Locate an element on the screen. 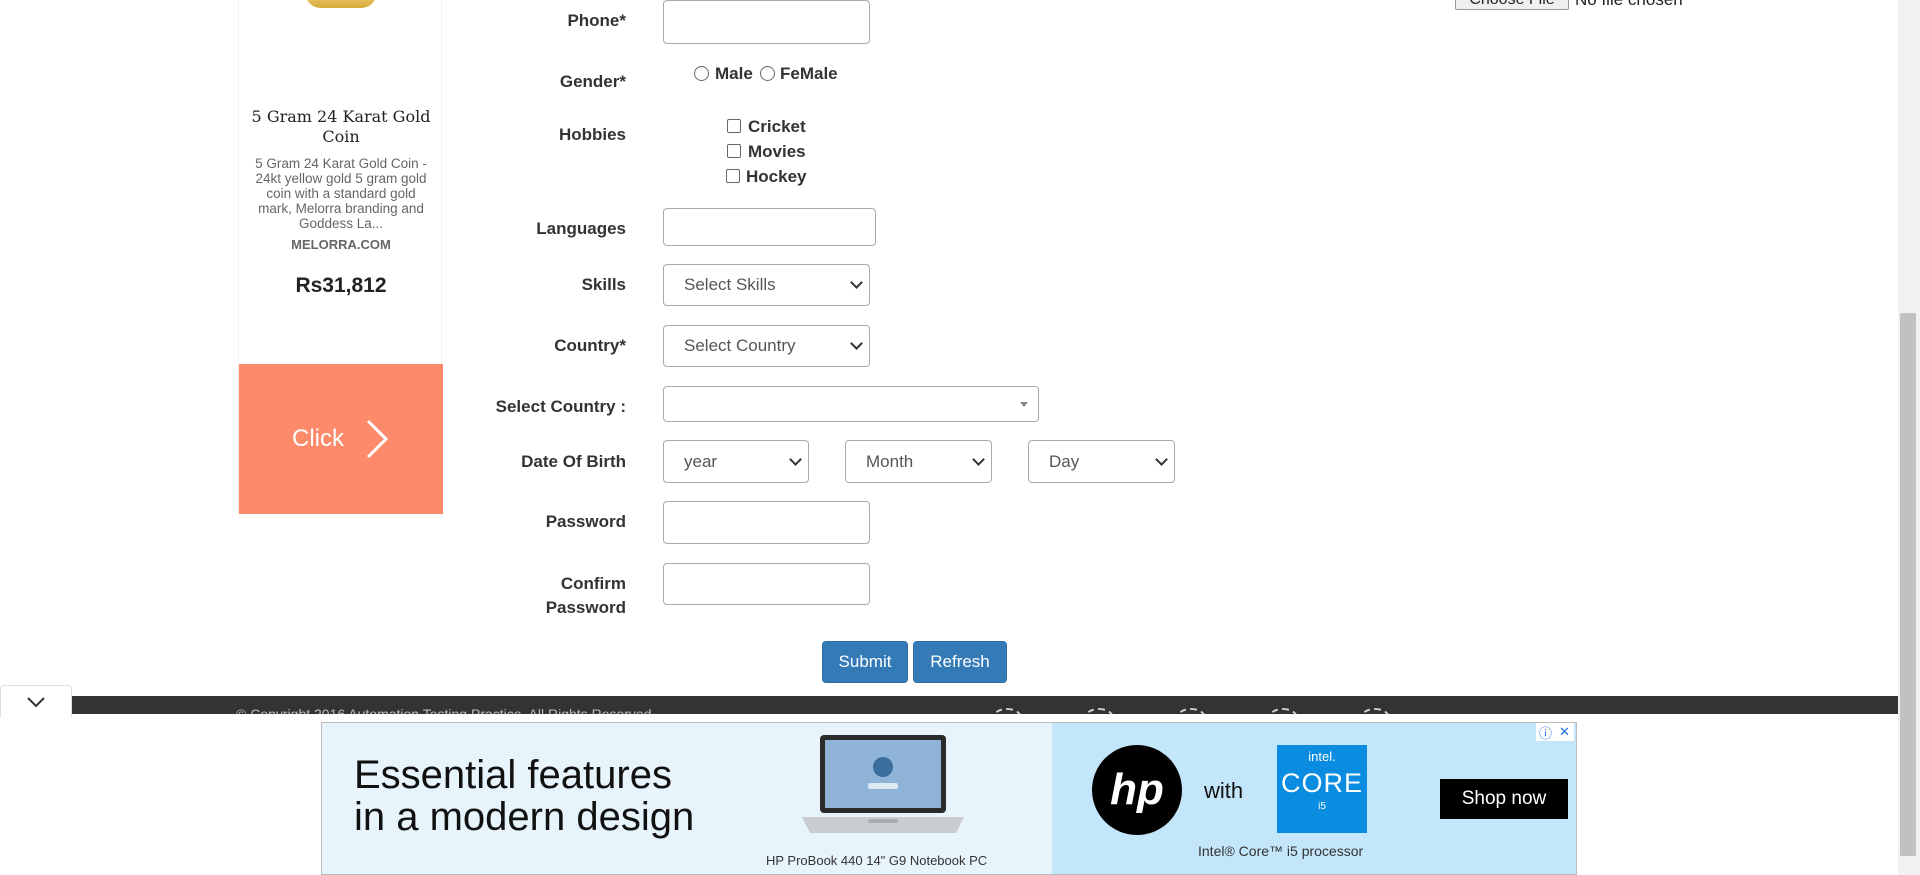 Image resolution: width=1920 pixels, height=875 pixels. dob-month-value: Month is located at coordinates (890, 461).